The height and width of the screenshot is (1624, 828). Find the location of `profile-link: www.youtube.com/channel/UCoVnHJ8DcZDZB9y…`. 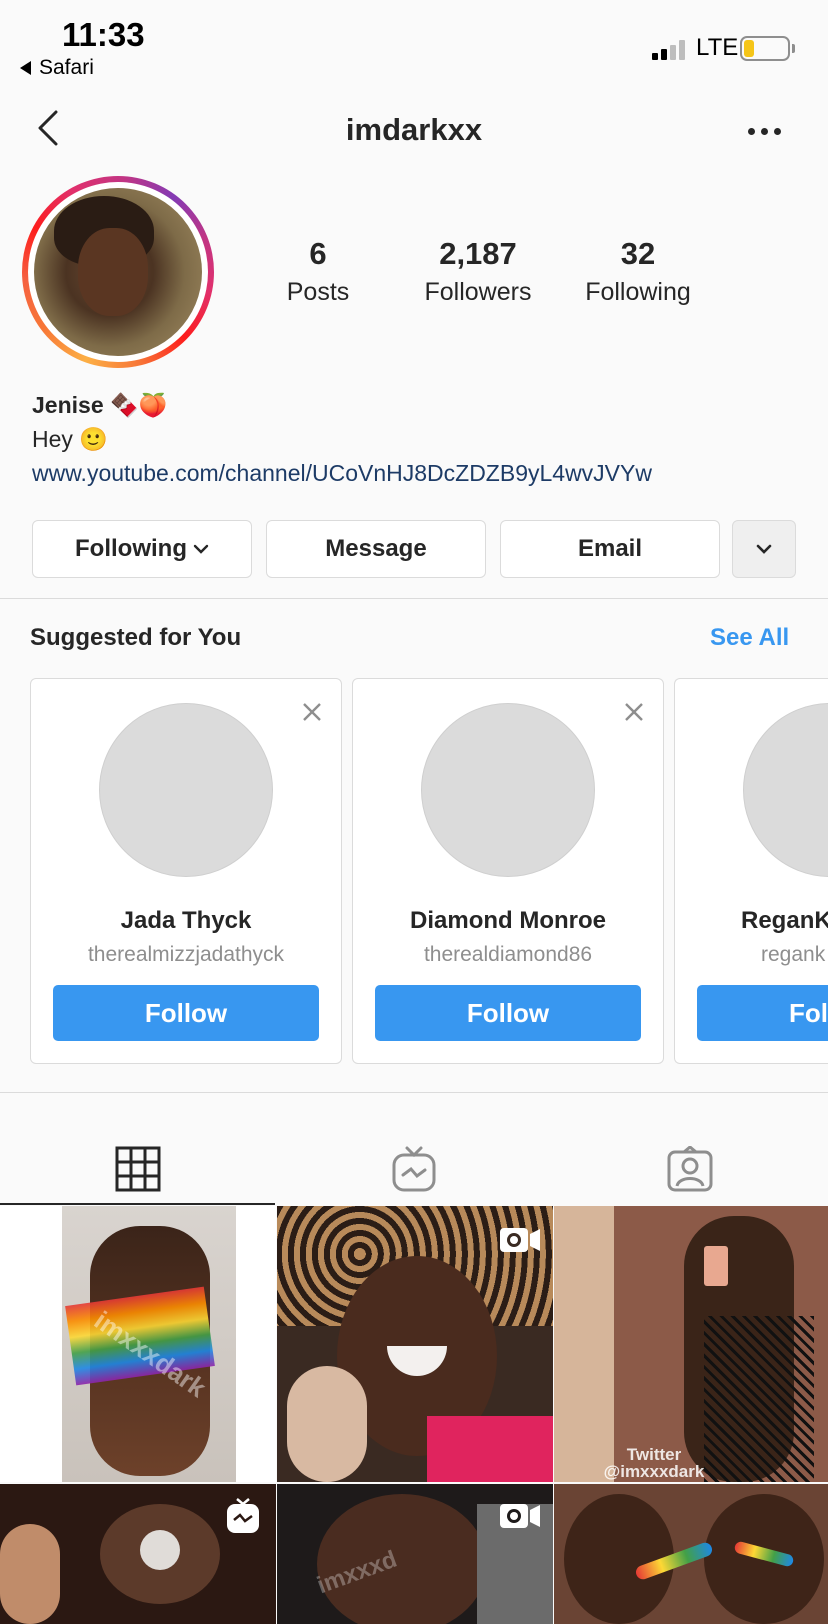

profile-link: www.youtube.com/channel/UCoVnHJ8DcZDZB9y… is located at coordinates (342, 473).